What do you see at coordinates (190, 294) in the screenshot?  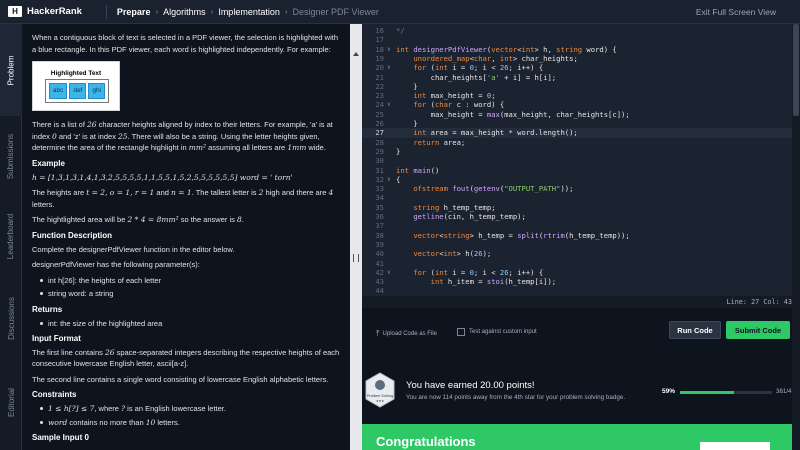 I see `parameter-item: string word: a string` at bounding box center [190, 294].